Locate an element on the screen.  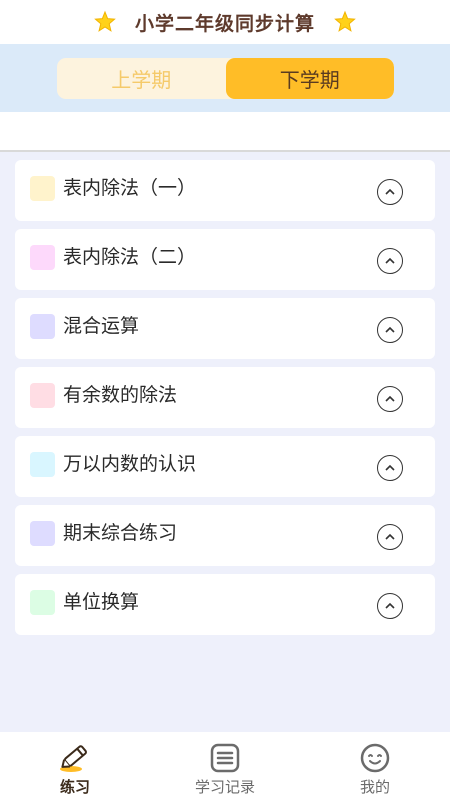
tab-second-term: 下学期 is located at coordinates (309, 78).